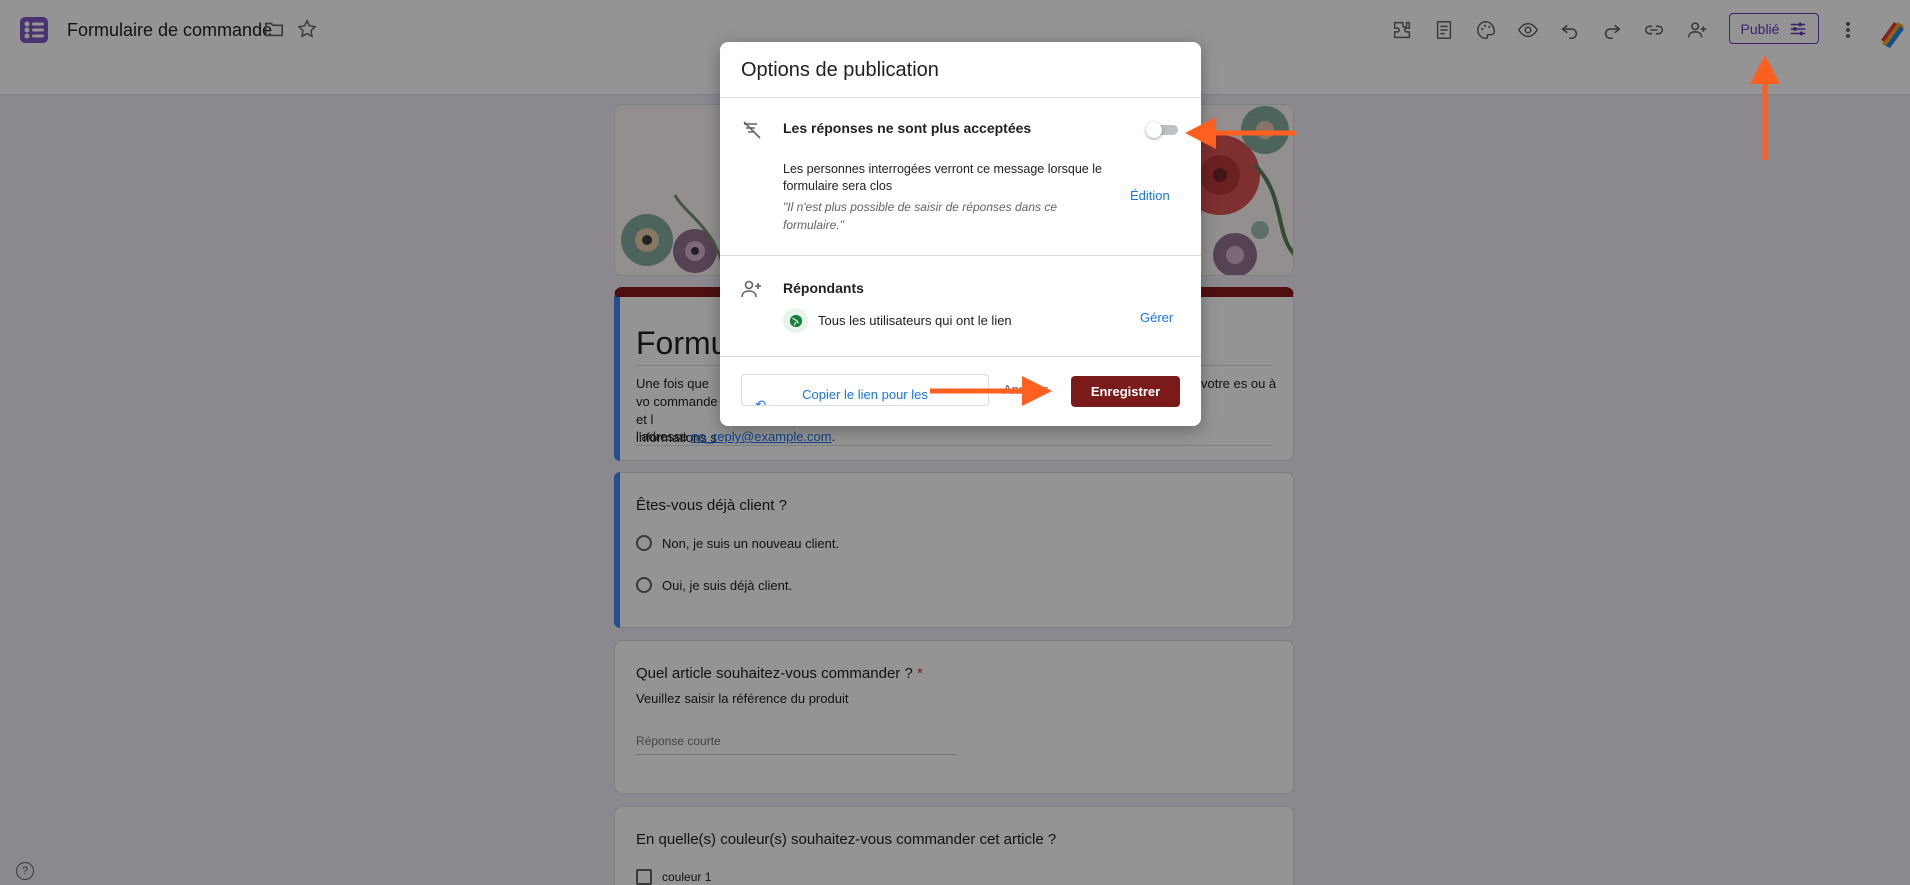 This screenshot has width=1910, height=885. I want to click on link-icon: ⟲, so click(760, 401).